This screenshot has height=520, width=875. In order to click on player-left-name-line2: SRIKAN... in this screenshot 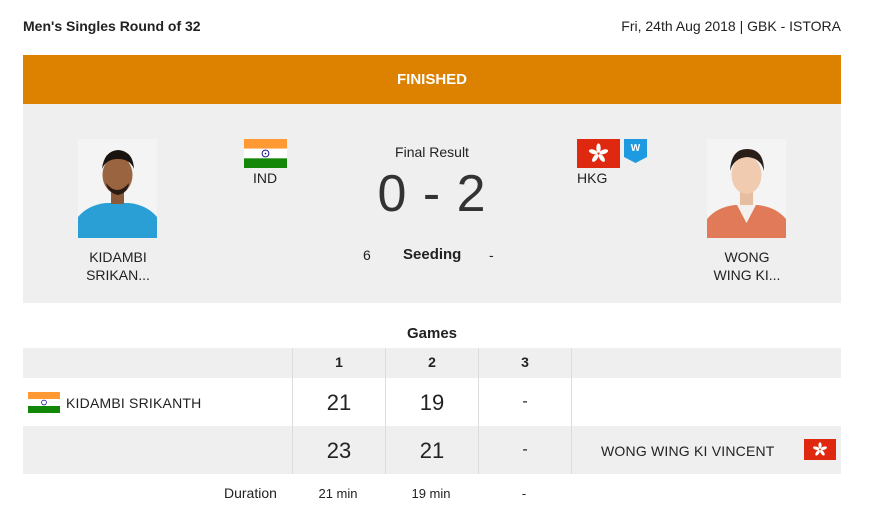, I will do `click(118, 275)`.